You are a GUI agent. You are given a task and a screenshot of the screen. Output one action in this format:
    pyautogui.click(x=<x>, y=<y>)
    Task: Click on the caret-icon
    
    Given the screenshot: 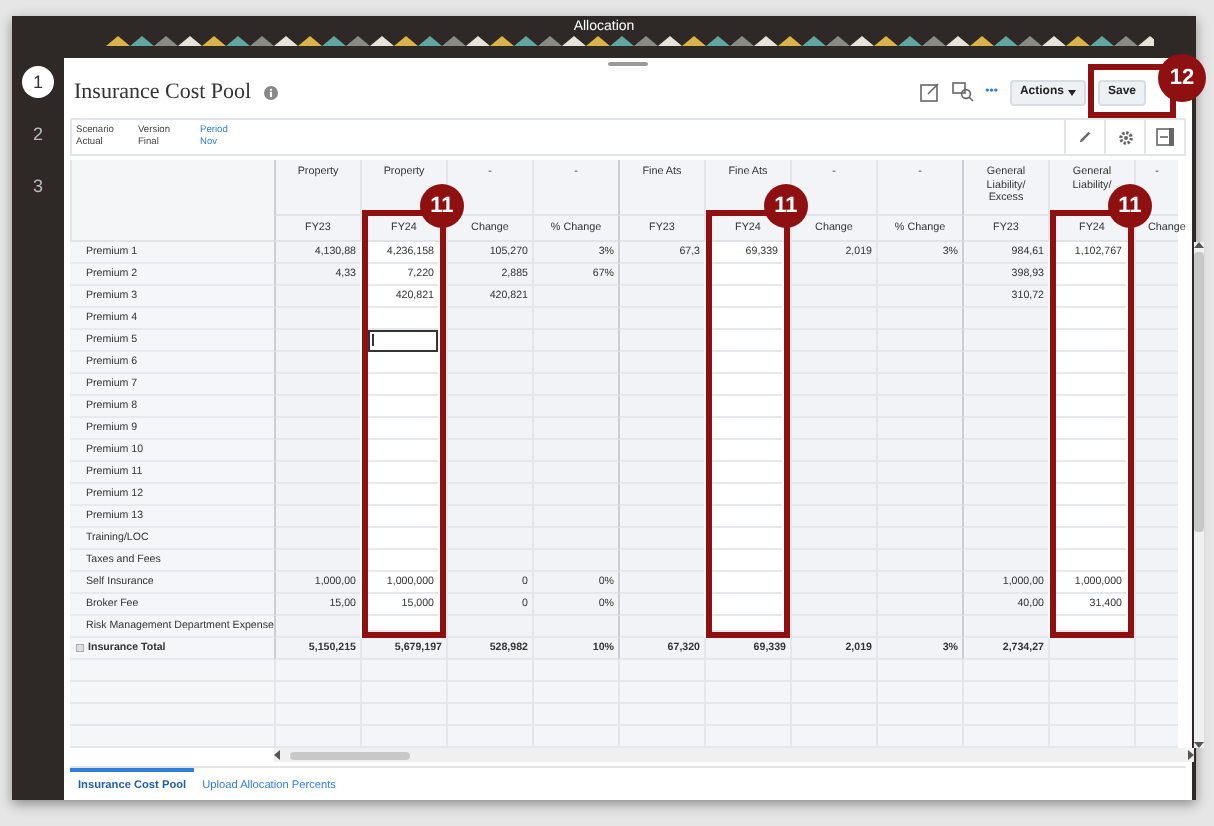 What is the action you would take?
    pyautogui.click(x=1071, y=92)
    